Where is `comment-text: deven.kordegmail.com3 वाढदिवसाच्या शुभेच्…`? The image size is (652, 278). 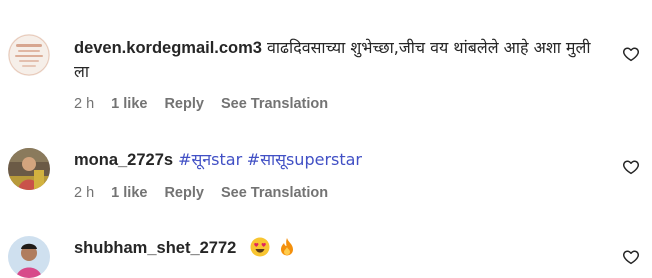 comment-text: deven.kordegmail.com3 वाढदिवसाच्या शुभेच्… is located at coordinates (341, 60).